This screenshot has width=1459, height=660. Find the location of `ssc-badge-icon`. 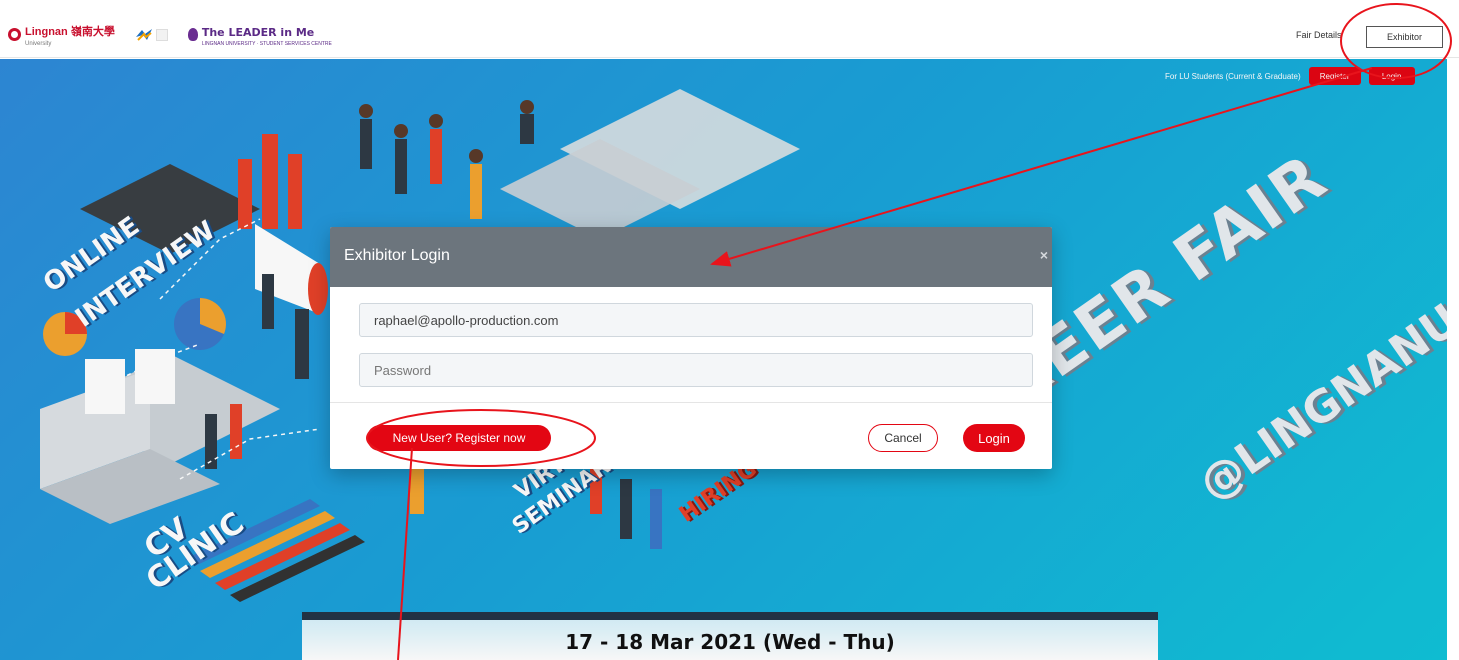

ssc-badge-icon is located at coordinates (161, 34).